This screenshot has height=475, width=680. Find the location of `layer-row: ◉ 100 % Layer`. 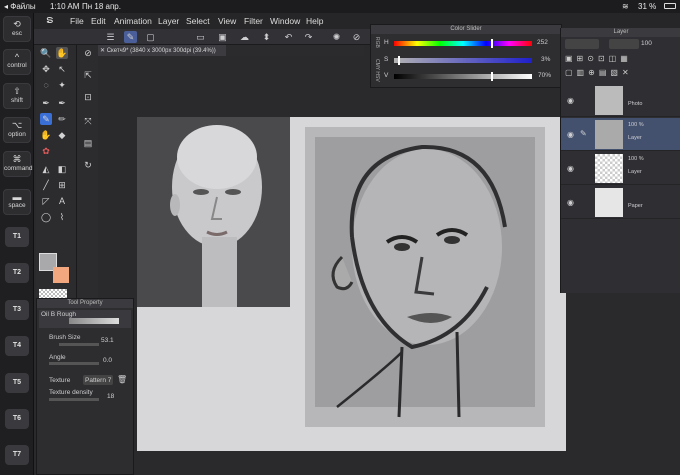

layer-row: ◉ 100 % Layer is located at coordinates (620, 168).